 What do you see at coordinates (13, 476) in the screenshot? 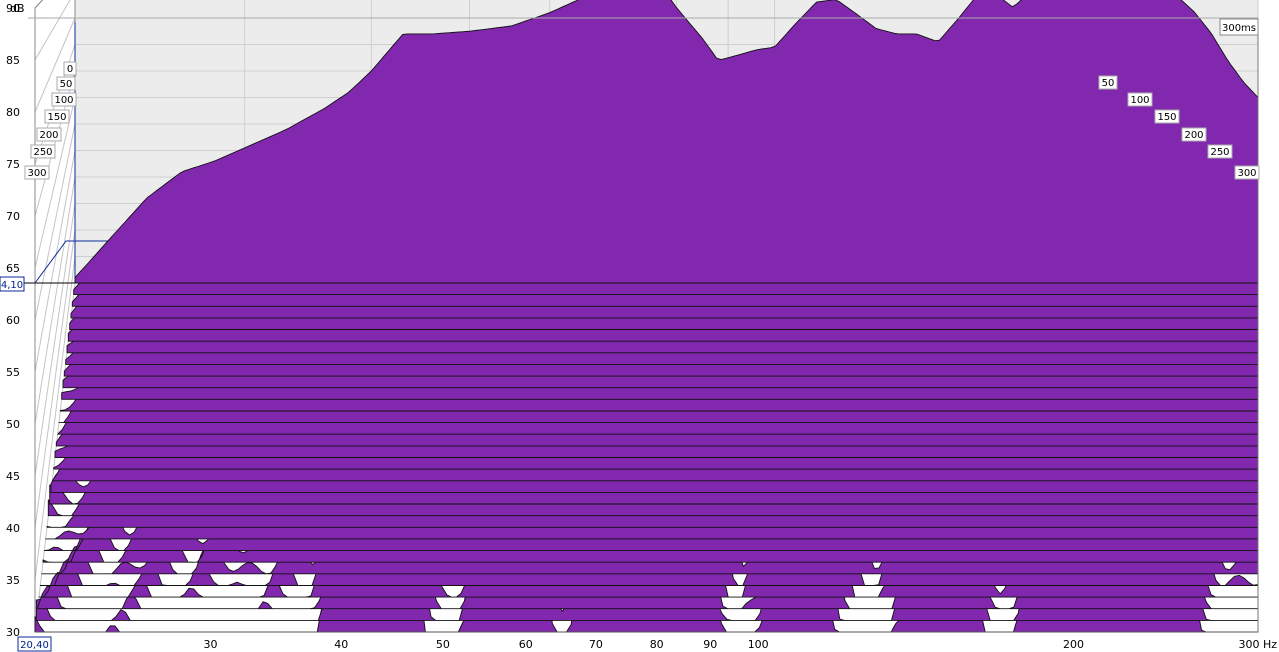
I see `y-tick-label: 45` at bounding box center [13, 476].